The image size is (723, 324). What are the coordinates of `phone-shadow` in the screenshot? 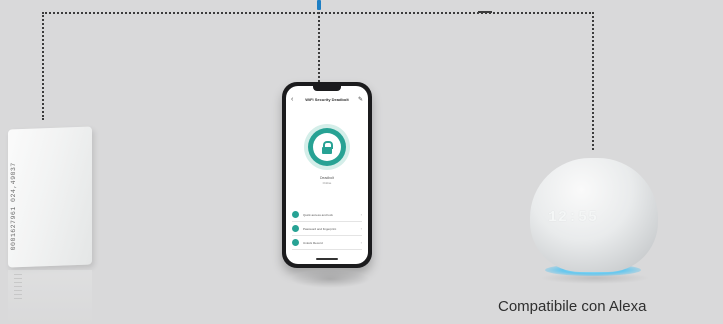 It's located at (330, 279).